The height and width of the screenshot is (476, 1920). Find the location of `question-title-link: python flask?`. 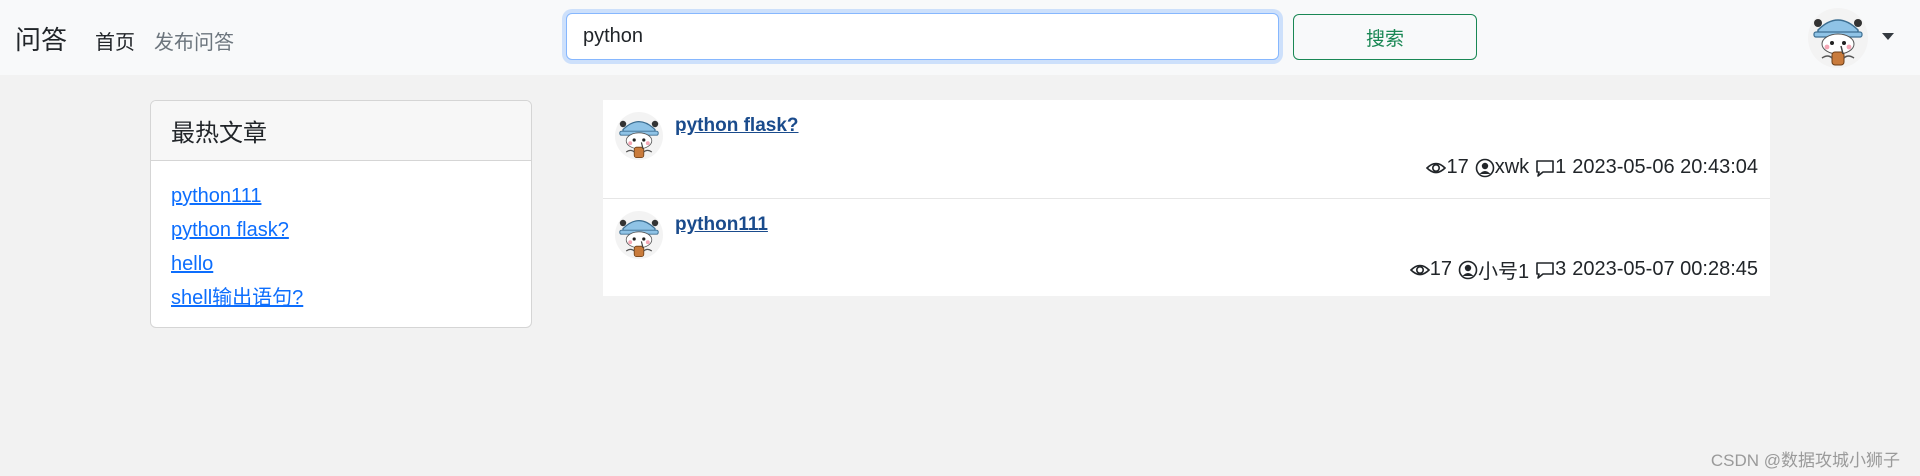

question-title-link: python flask? is located at coordinates (737, 126).